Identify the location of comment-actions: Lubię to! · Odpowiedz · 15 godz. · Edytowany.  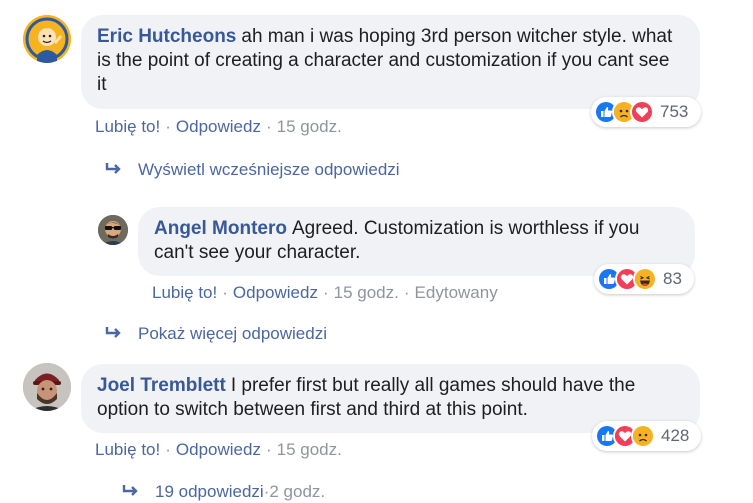
(325, 293).